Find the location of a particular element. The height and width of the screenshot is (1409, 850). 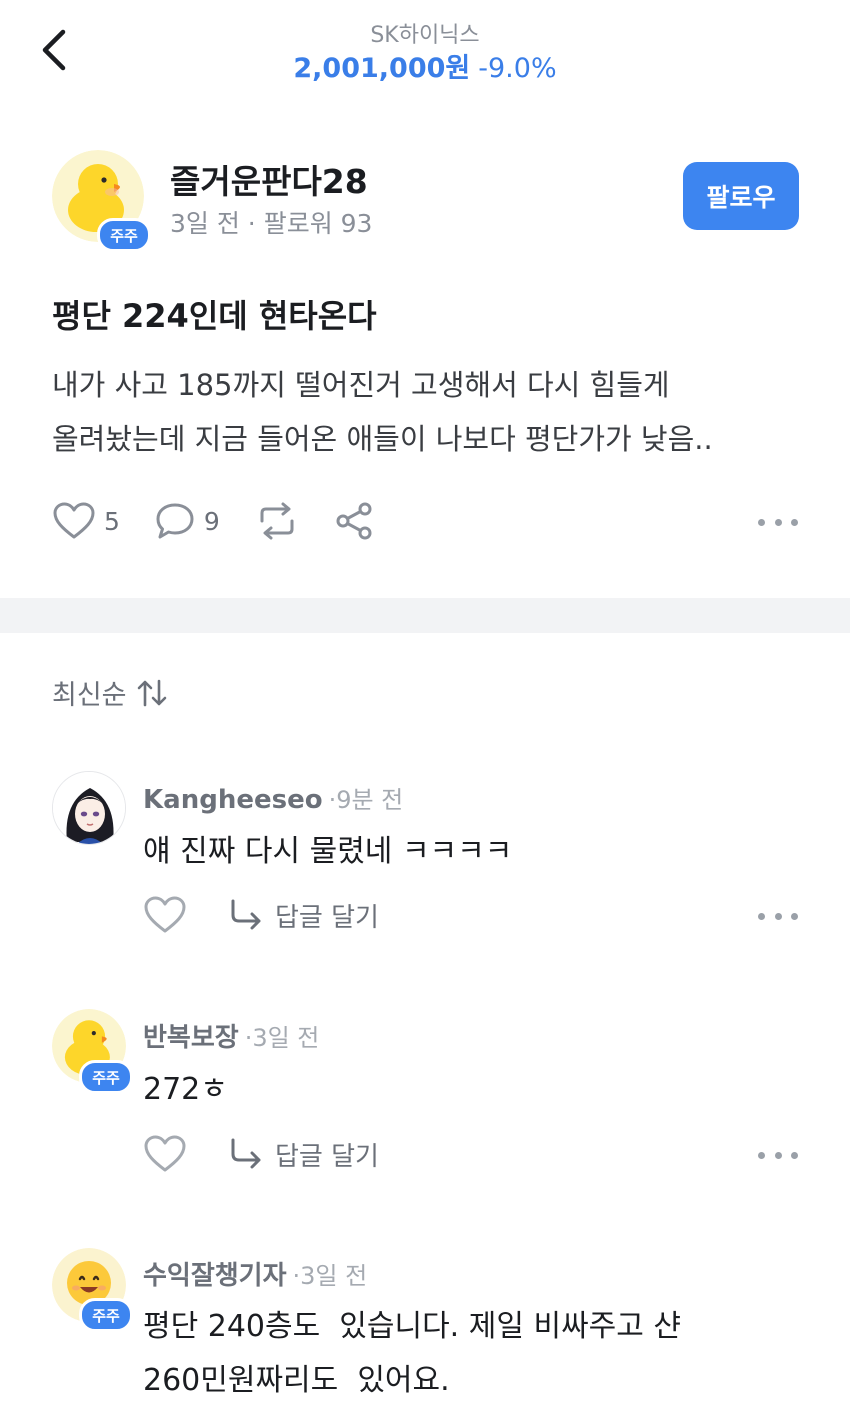

comment-time: ·9분 전 is located at coordinates (366, 800).